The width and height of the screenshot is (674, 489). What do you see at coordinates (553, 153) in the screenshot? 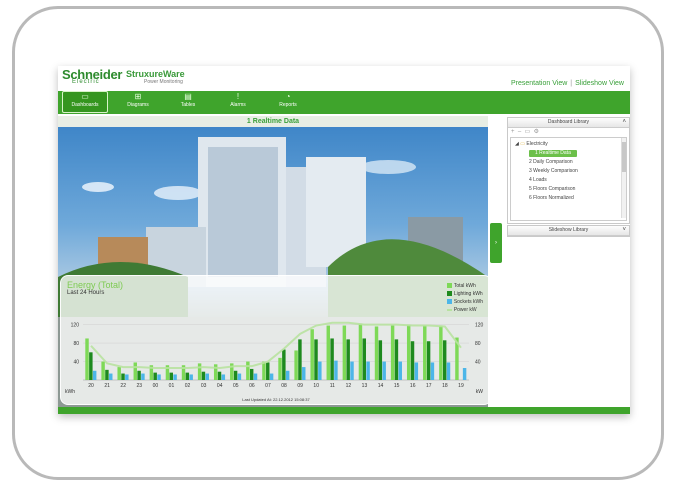
I see `tree-item-realtime: 1 Realtime Data` at bounding box center [553, 153].